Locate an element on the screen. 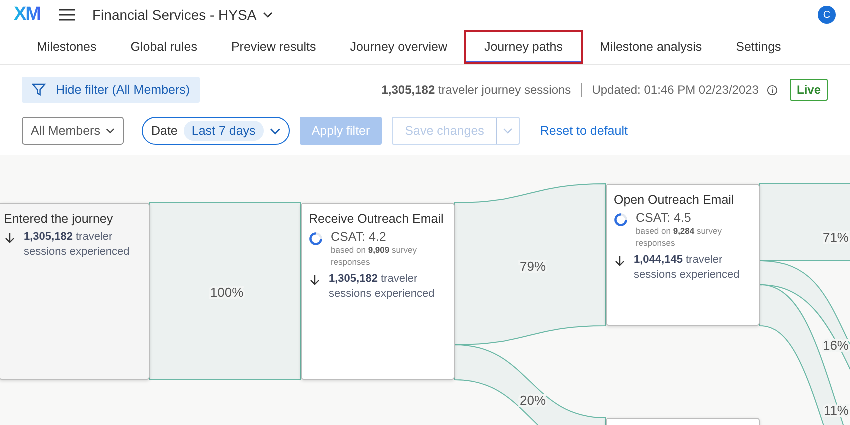 The image size is (850, 425). date-range-chip: Last 7 days is located at coordinates (224, 131).